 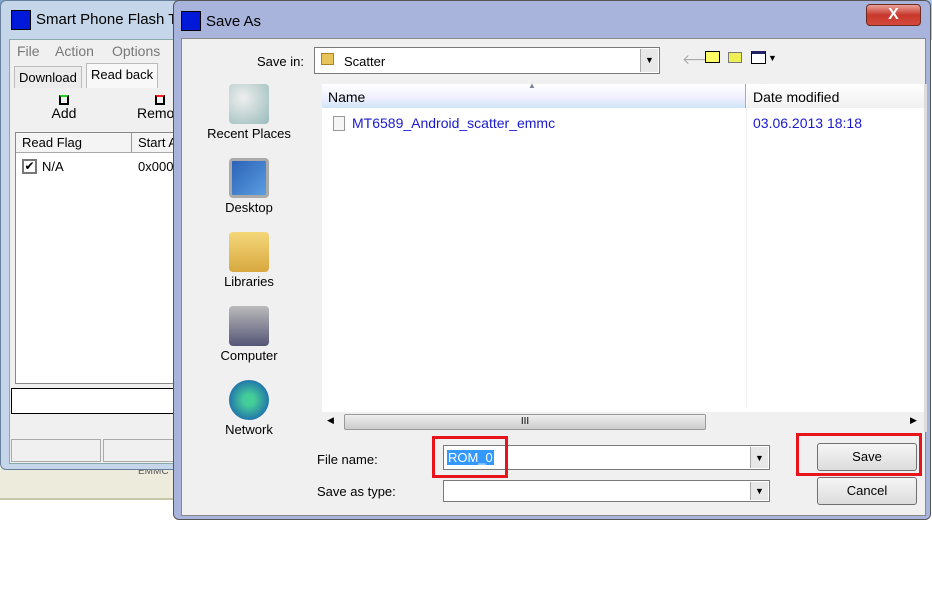 I want to click on menu-action: Action, so click(x=74, y=51).